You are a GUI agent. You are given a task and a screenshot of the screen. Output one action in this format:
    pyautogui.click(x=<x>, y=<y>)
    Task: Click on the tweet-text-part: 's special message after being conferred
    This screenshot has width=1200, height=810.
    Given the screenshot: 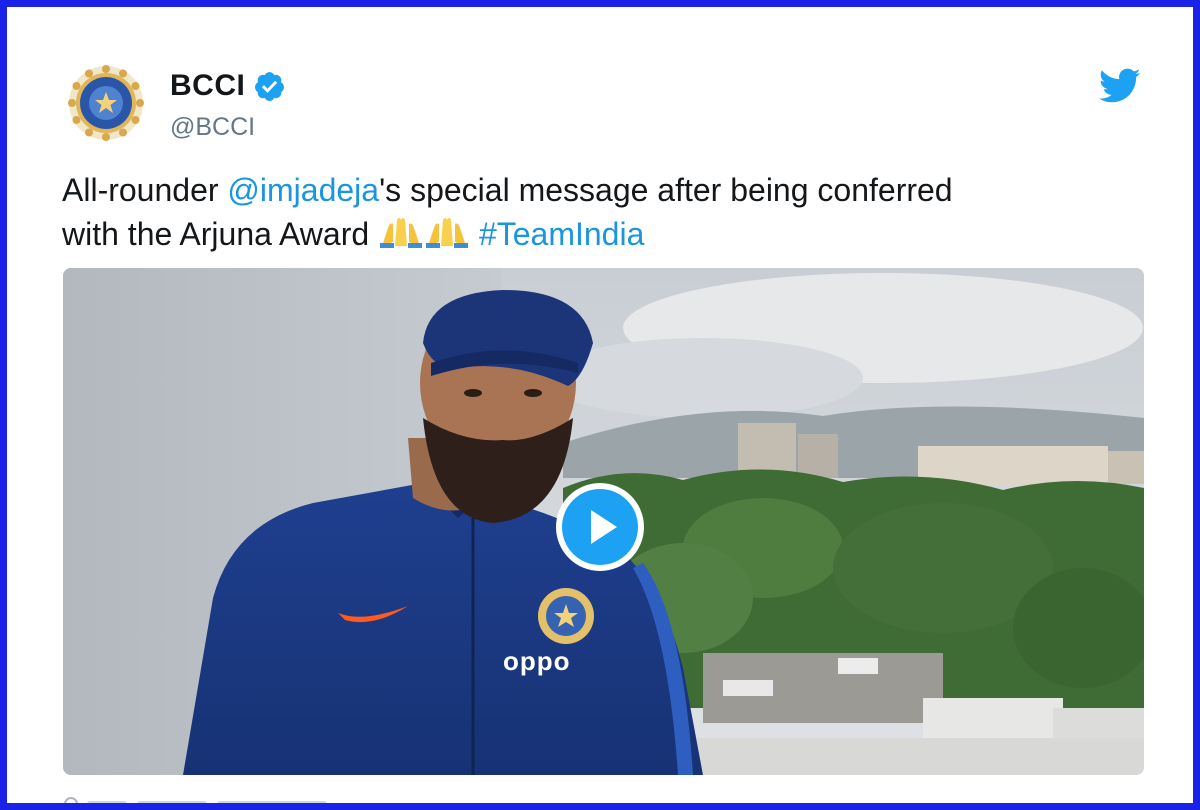 What is the action you would take?
    pyautogui.click(x=666, y=190)
    